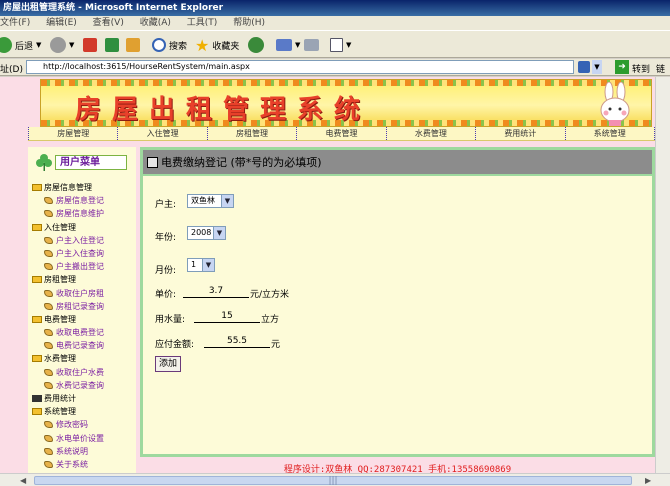  I want to click on sidebar-item: 户主入住查询, so click(83, 253).